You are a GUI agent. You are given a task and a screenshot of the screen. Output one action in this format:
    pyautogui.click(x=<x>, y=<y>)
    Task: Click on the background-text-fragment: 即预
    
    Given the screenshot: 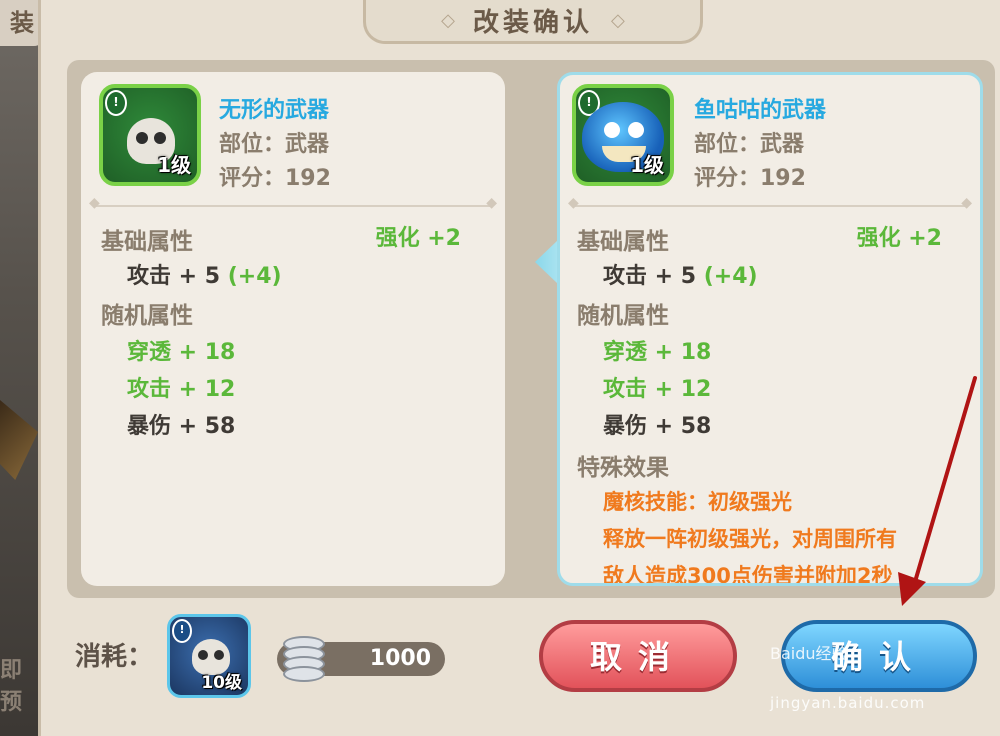 What is the action you would take?
    pyautogui.click(x=11, y=686)
    